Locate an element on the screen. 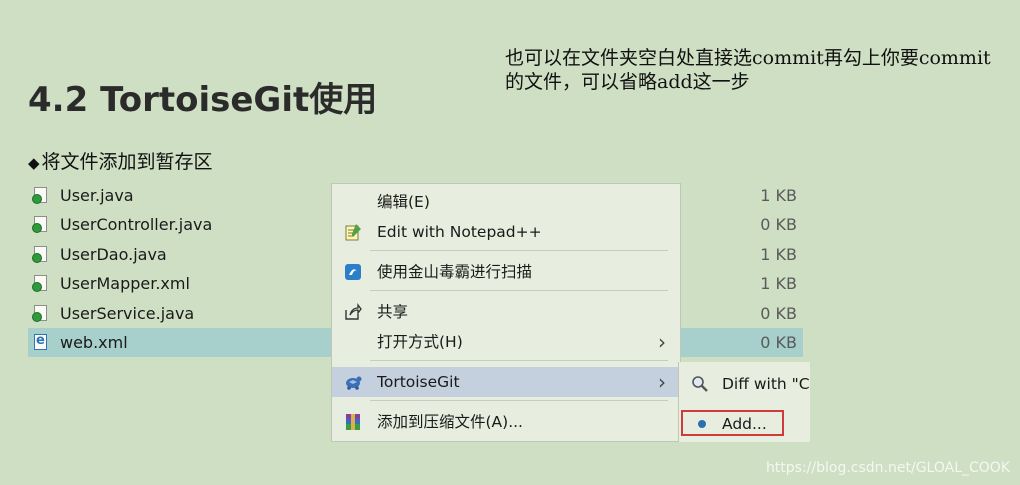 This screenshot has width=1020, height=485. menu-item-notepad: Edit with Notepad++ is located at coordinates (506, 232).